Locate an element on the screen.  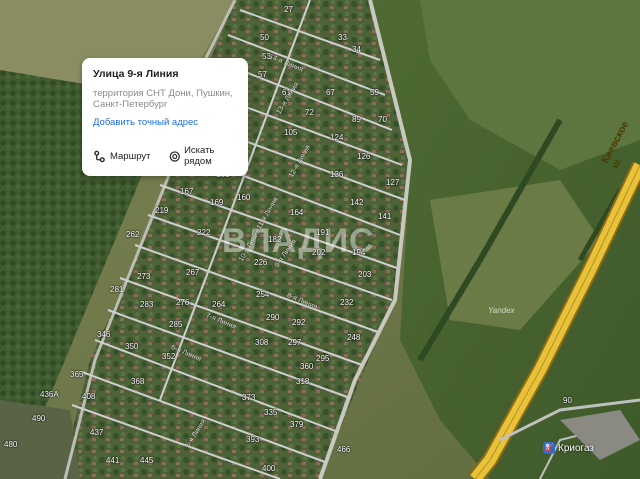
route-button: Маршрут is located at coordinates (122, 156).